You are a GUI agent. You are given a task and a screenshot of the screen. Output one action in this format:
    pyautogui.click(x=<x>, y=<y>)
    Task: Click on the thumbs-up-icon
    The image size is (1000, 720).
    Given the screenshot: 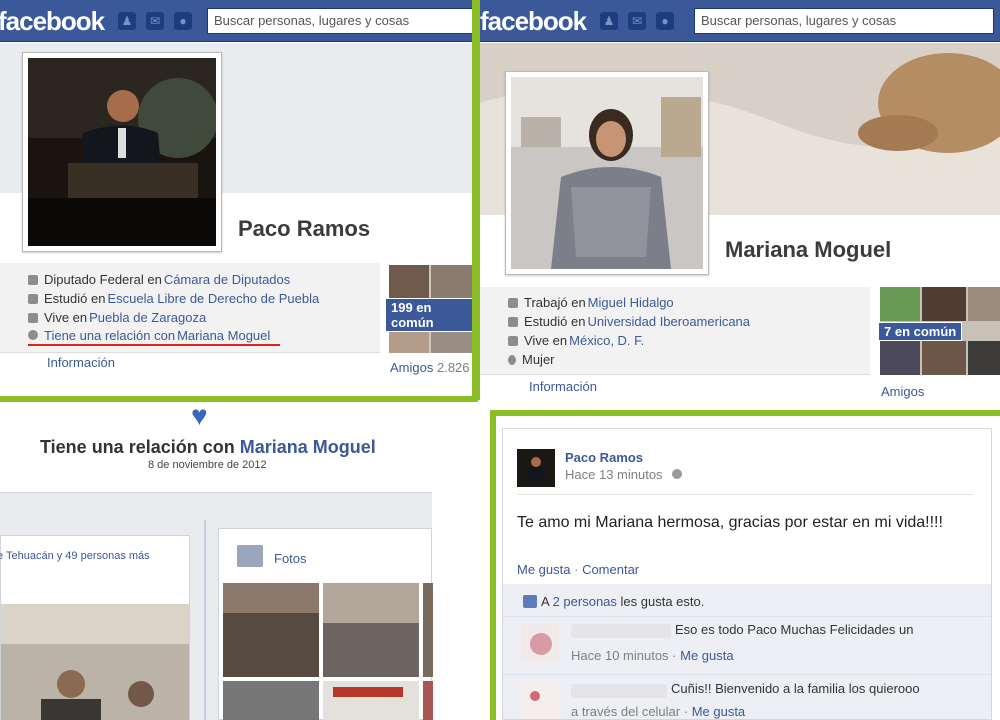 What is the action you would take?
    pyautogui.click(x=530, y=601)
    